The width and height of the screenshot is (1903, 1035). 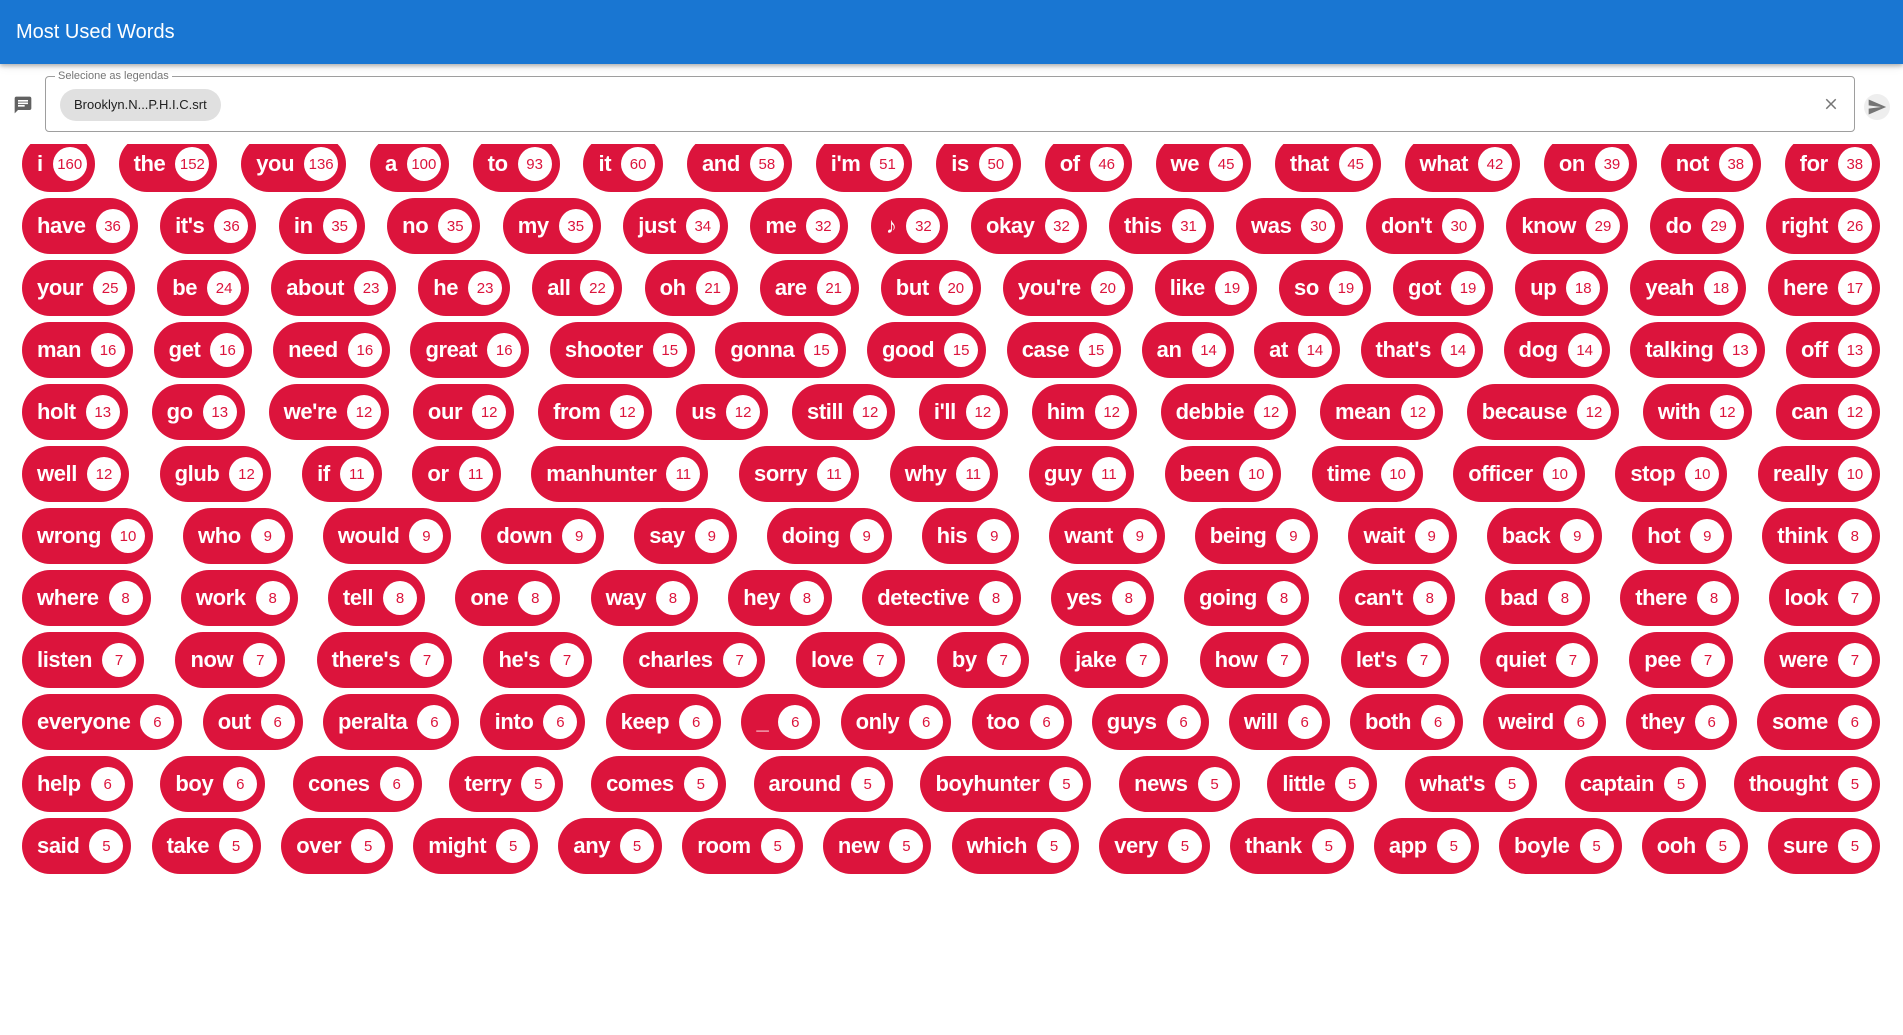 I want to click on word-chip: what's 5, so click(x=1471, y=784).